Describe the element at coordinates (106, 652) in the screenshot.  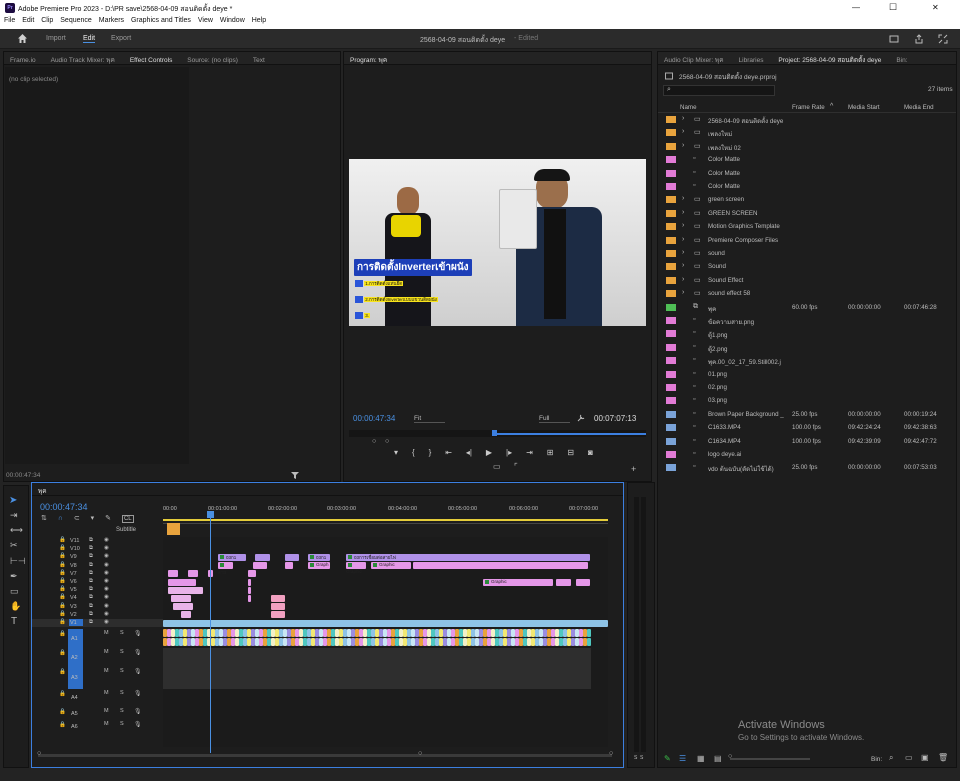
I see `mute-button: M` at that location.